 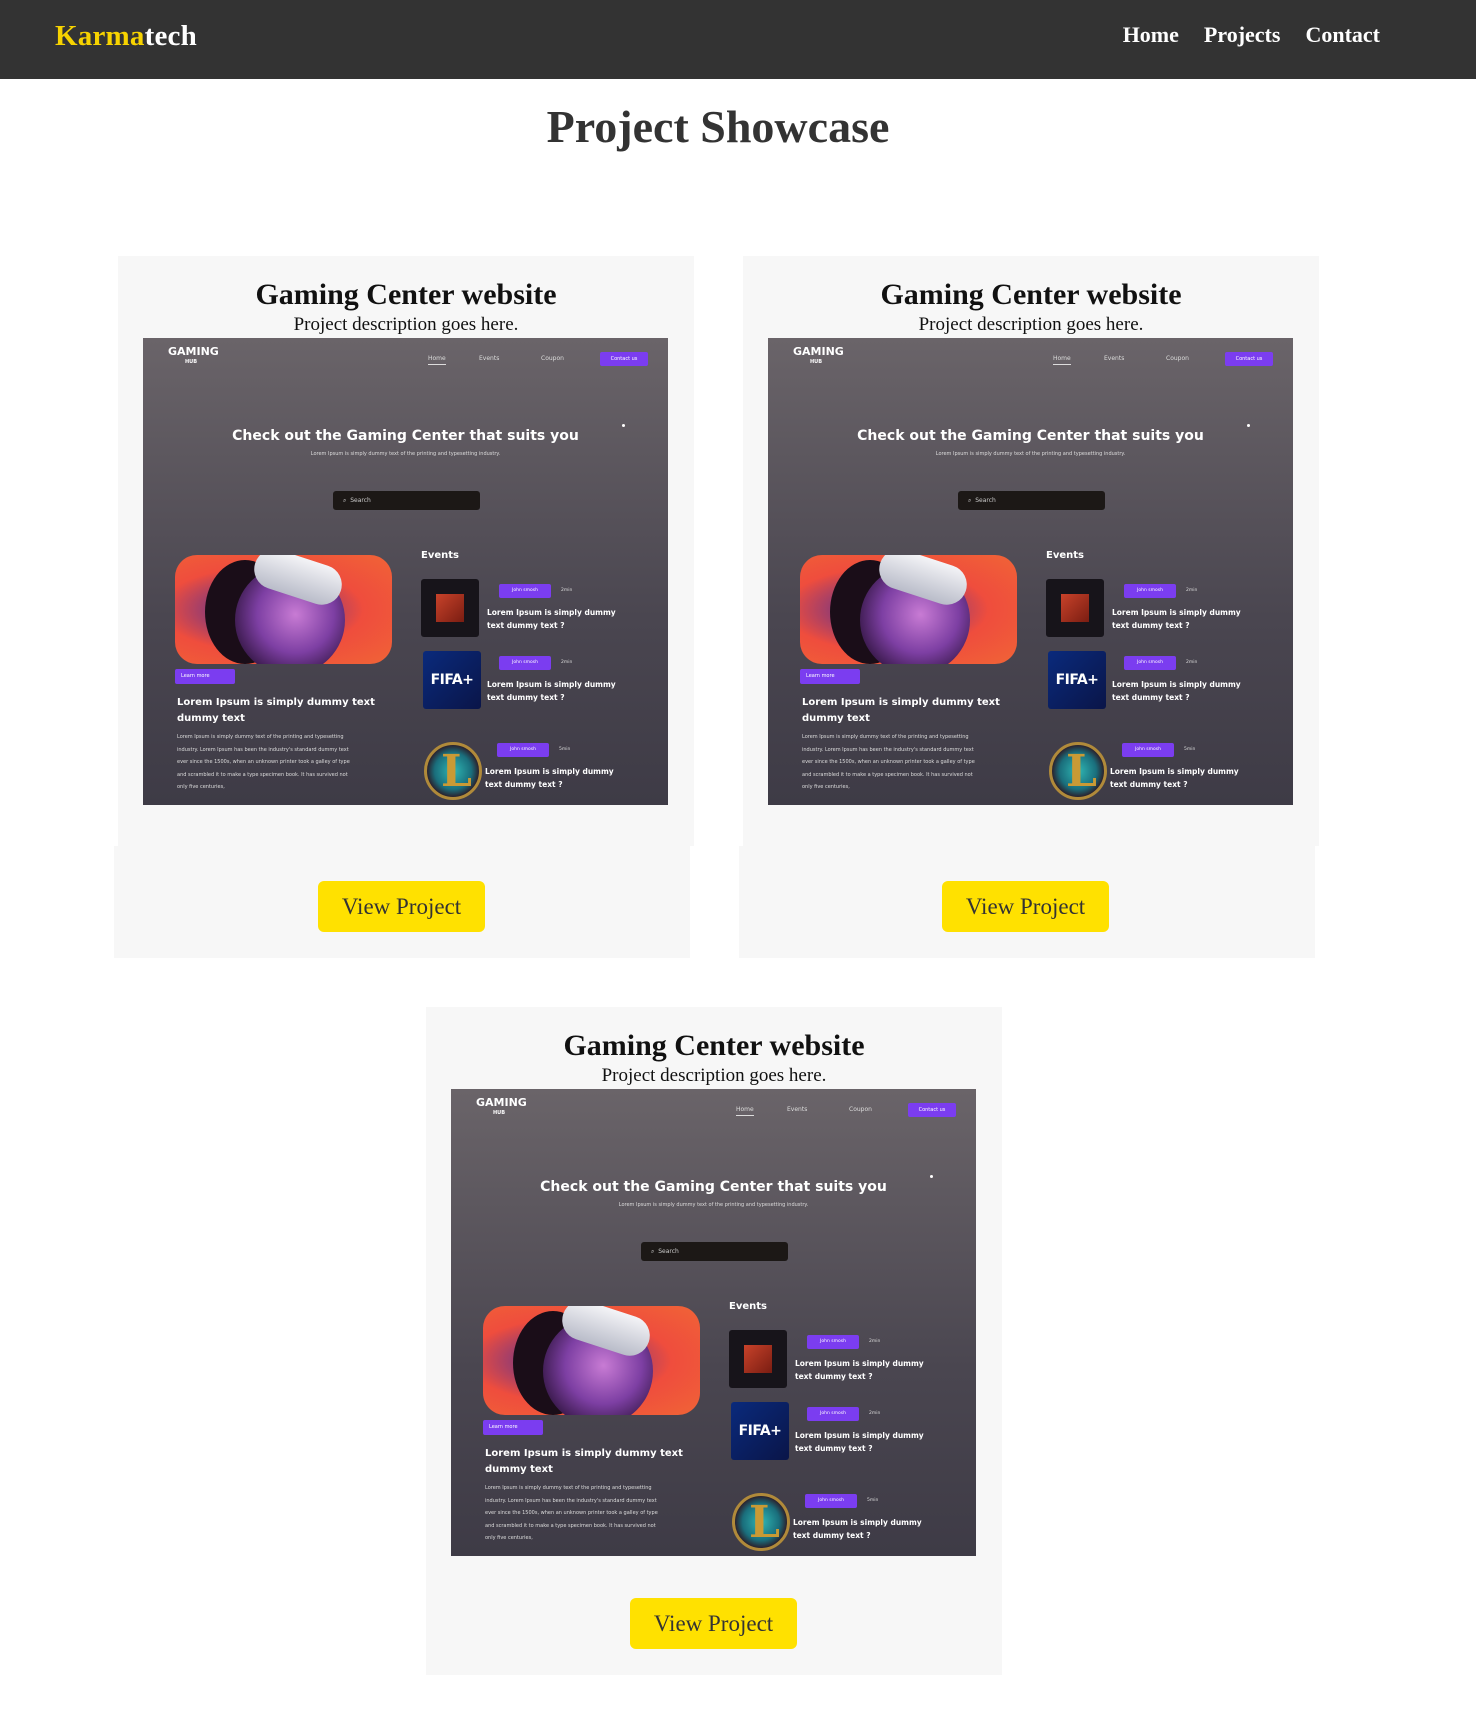 What do you see at coordinates (718, 126) in the screenshot?
I see `page-title: Project Showcase` at bounding box center [718, 126].